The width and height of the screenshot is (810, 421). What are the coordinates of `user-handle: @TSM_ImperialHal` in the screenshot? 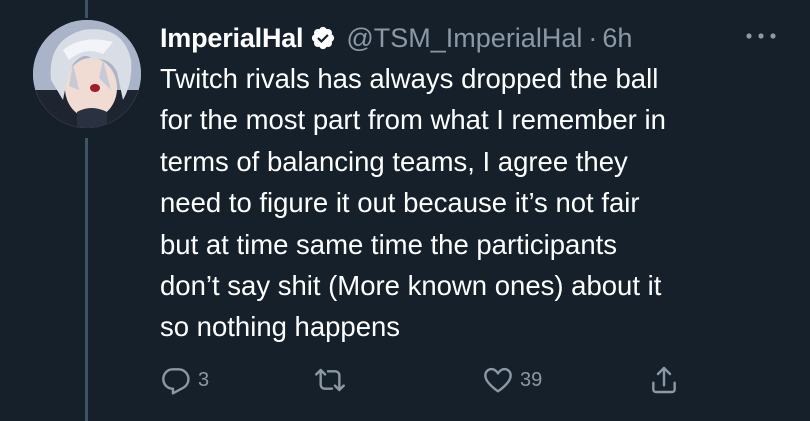 It's located at (464, 38).